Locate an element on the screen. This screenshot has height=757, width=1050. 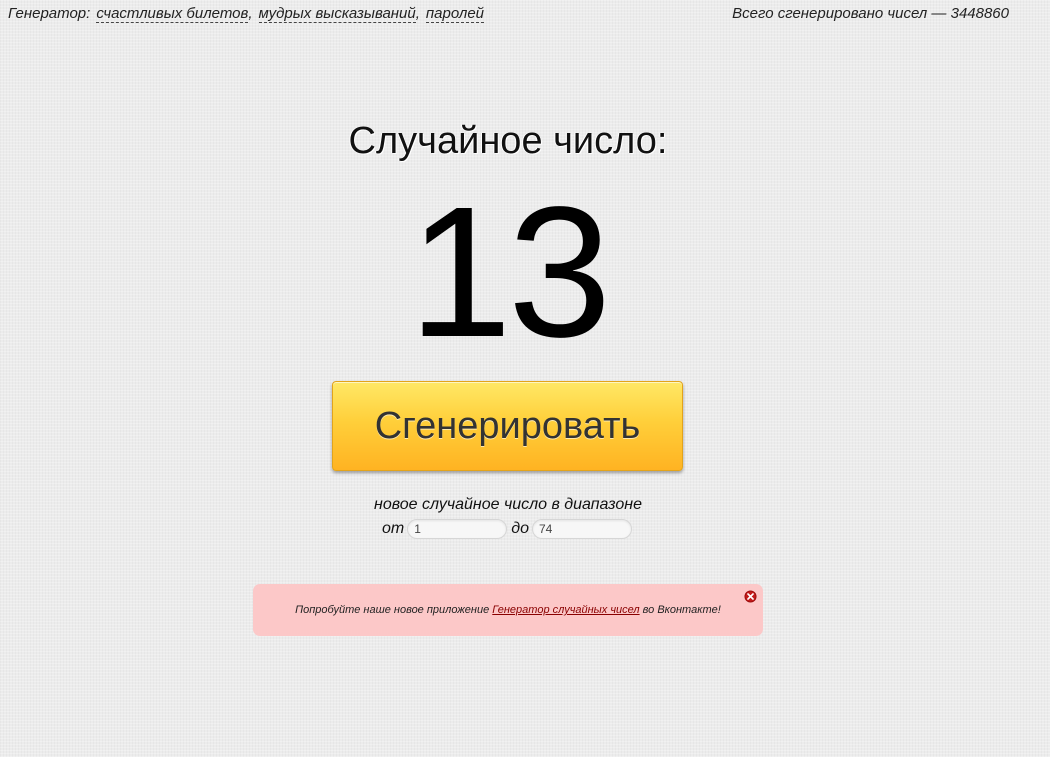
close-circle-icon is located at coordinates (750, 596).